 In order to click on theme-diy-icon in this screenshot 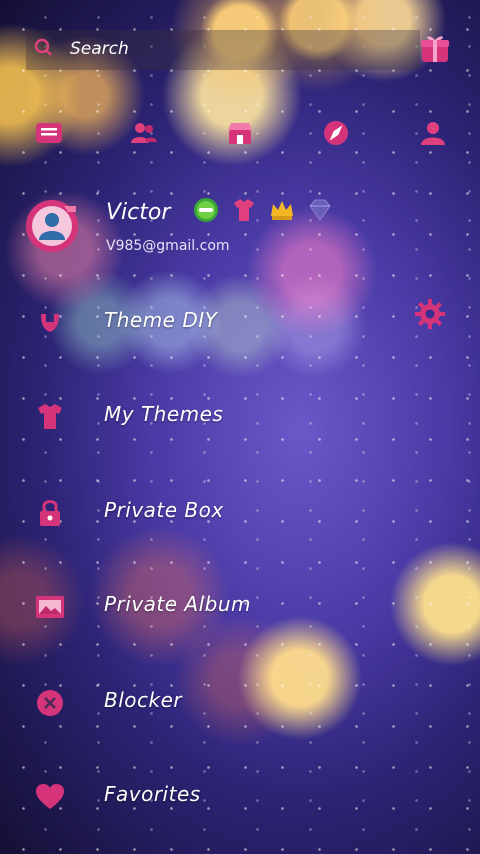, I will do `click(50, 323)`.